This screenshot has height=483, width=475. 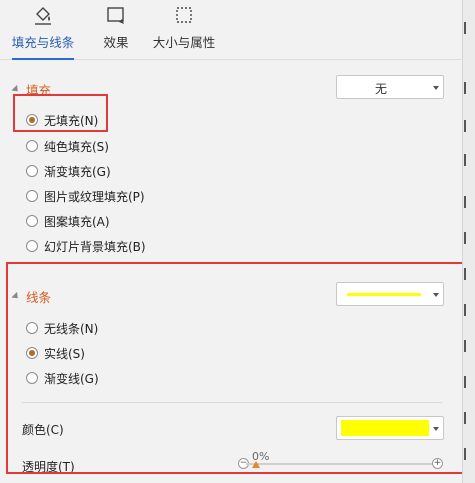 I want to click on radio-label: 无填充(N), so click(x=71, y=120).